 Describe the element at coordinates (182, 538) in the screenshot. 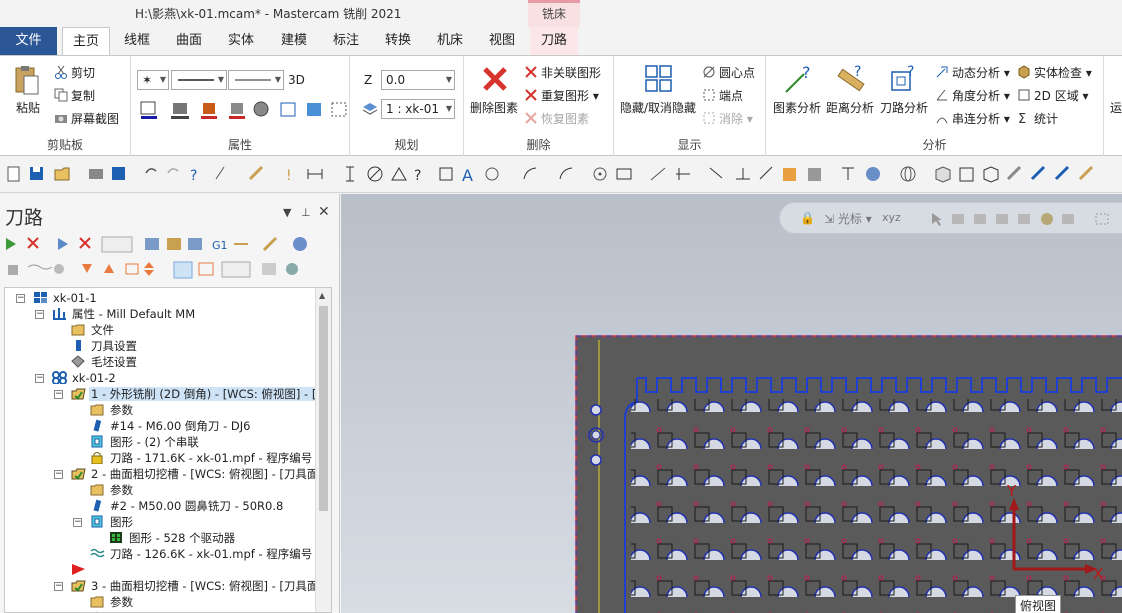

I see `tree-item-label: 图形 - 528 个驱动器` at that location.